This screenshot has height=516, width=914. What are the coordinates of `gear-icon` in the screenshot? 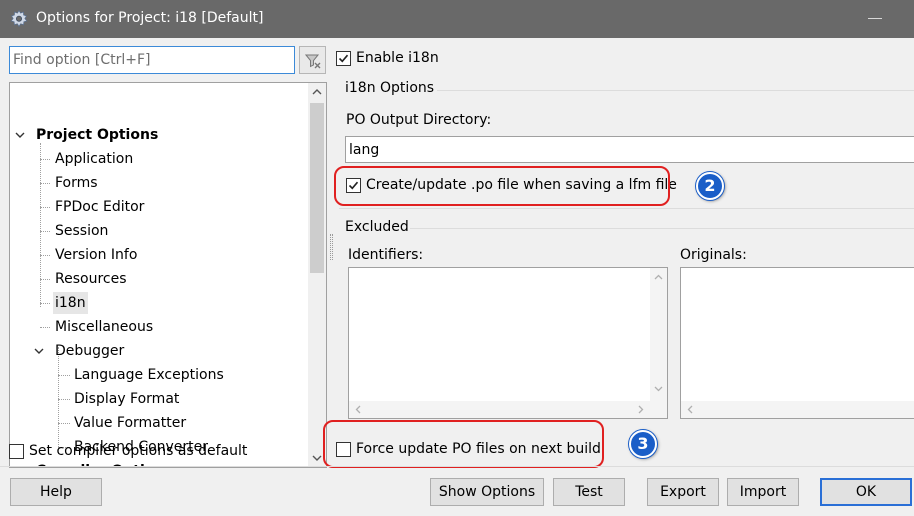 It's located at (19, 19).